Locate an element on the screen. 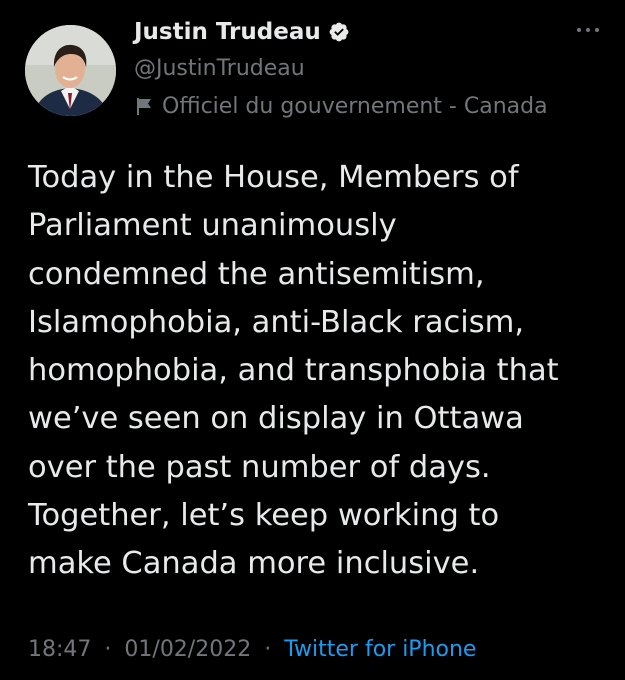 The height and width of the screenshot is (680, 625). tweet-date: 01/02/2022 is located at coordinates (187, 649).